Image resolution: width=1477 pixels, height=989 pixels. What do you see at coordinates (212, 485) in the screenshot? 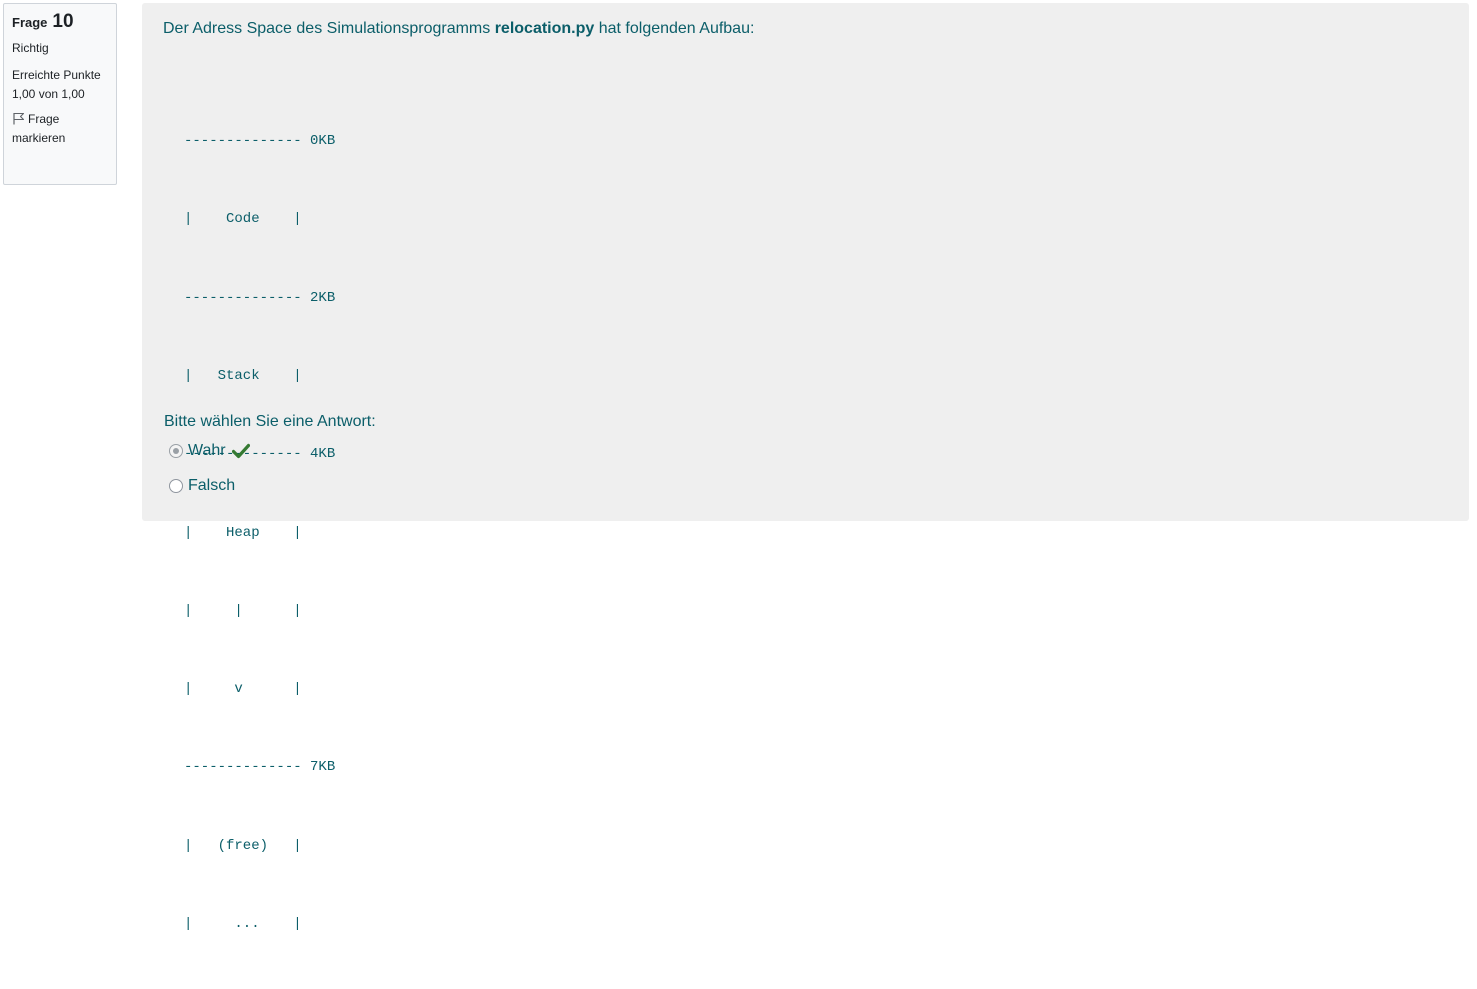
I see `answer-label-falsch: Falsch` at bounding box center [212, 485].